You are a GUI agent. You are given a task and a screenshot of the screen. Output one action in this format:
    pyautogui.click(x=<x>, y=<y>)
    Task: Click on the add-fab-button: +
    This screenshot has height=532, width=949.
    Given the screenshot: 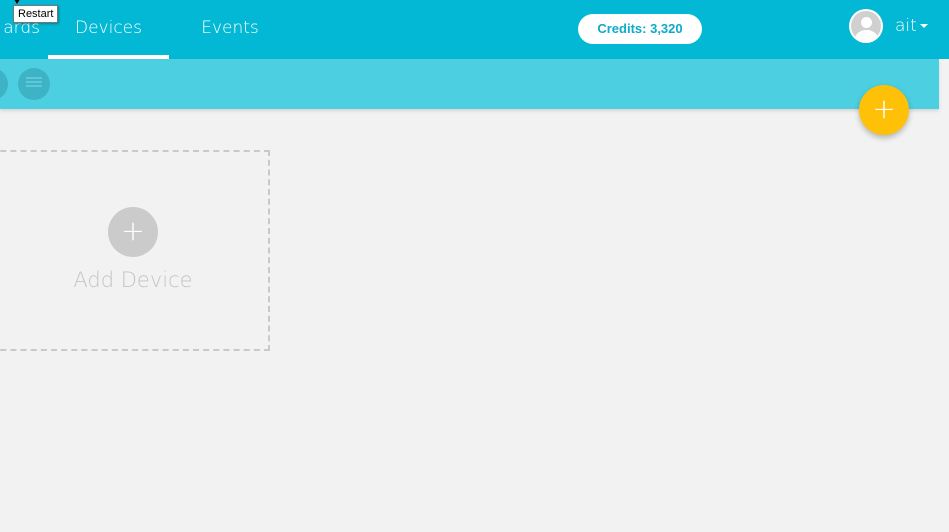 What is the action you would take?
    pyautogui.click(x=884, y=110)
    